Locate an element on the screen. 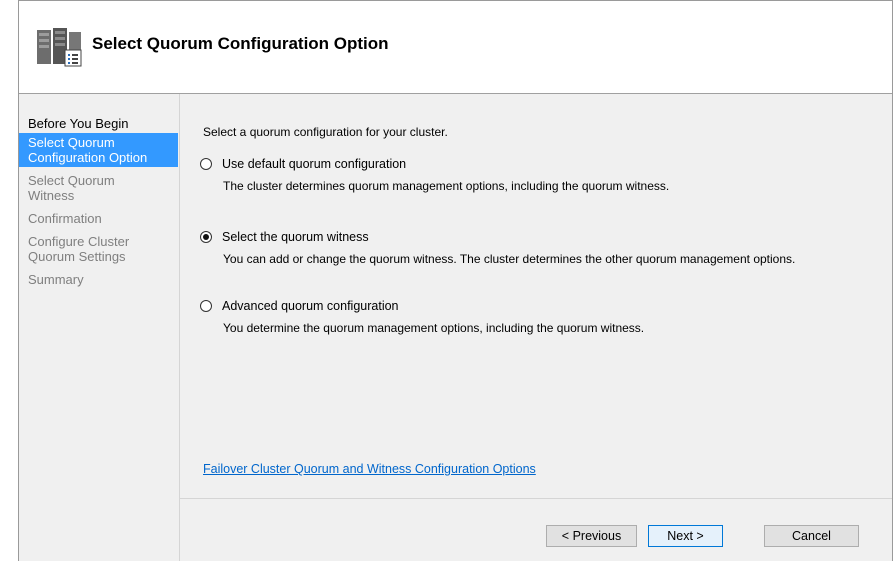 The width and height of the screenshot is (896, 561). option-label: Advanced quorum configuration is located at coordinates (310, 306).